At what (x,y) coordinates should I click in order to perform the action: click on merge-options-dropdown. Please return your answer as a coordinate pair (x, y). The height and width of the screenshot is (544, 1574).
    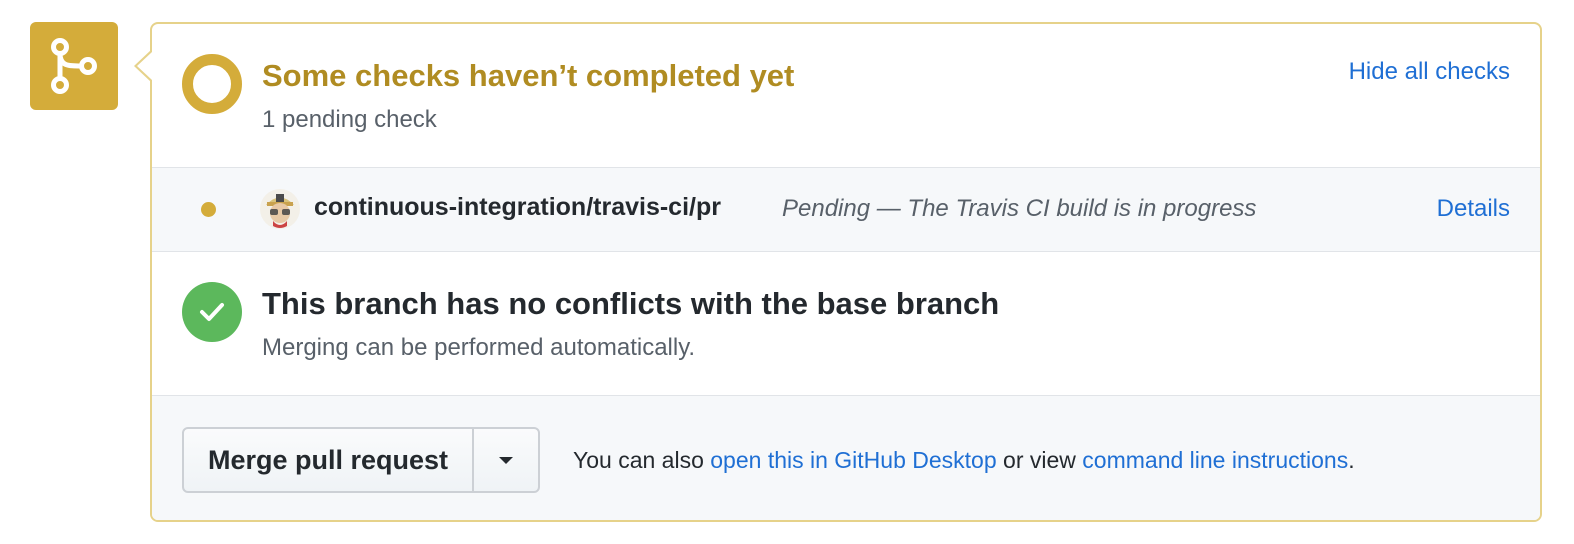
    Looking at the image, I should click on (506, 460).